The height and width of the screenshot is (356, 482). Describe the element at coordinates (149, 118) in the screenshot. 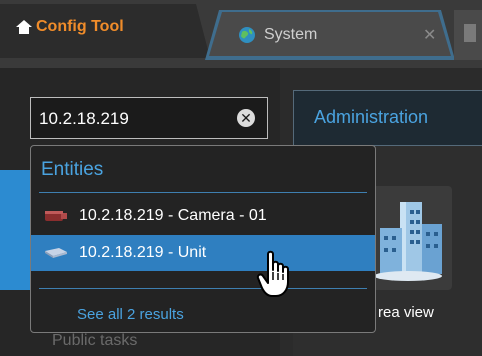

I see `search-input: 10.2.18.219 ✕` at that location.